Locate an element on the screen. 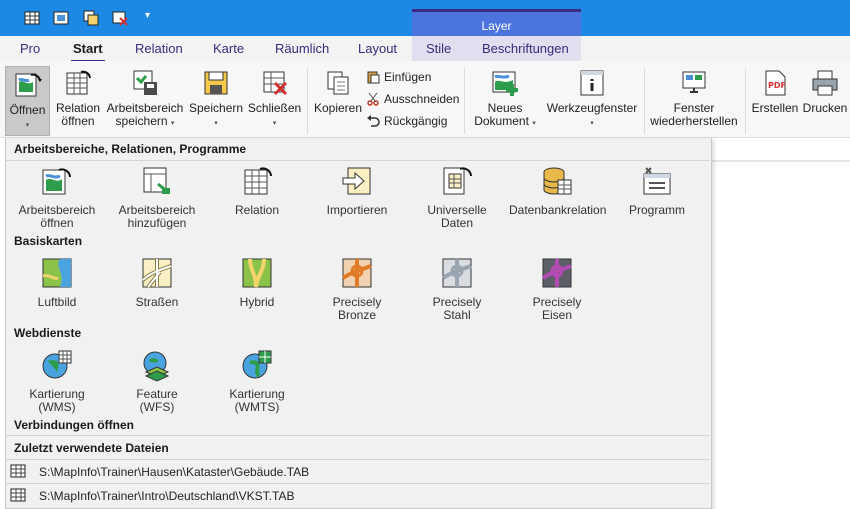 The image size is (850, 509). tab-raeumlich: Räumlich is located at coordinates (302, 48).